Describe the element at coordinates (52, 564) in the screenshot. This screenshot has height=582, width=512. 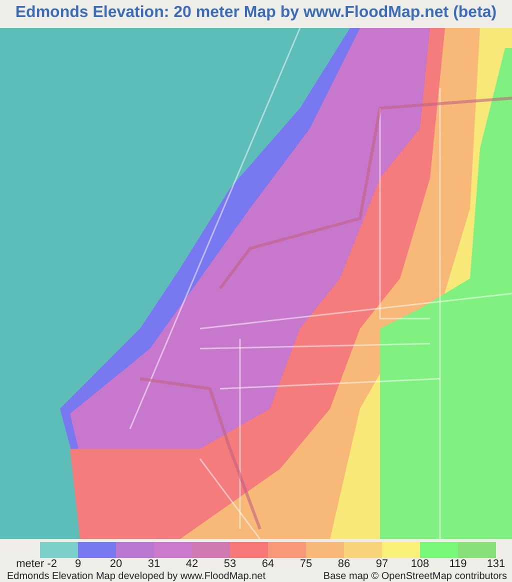
I see `legend-label: -2` at that location.